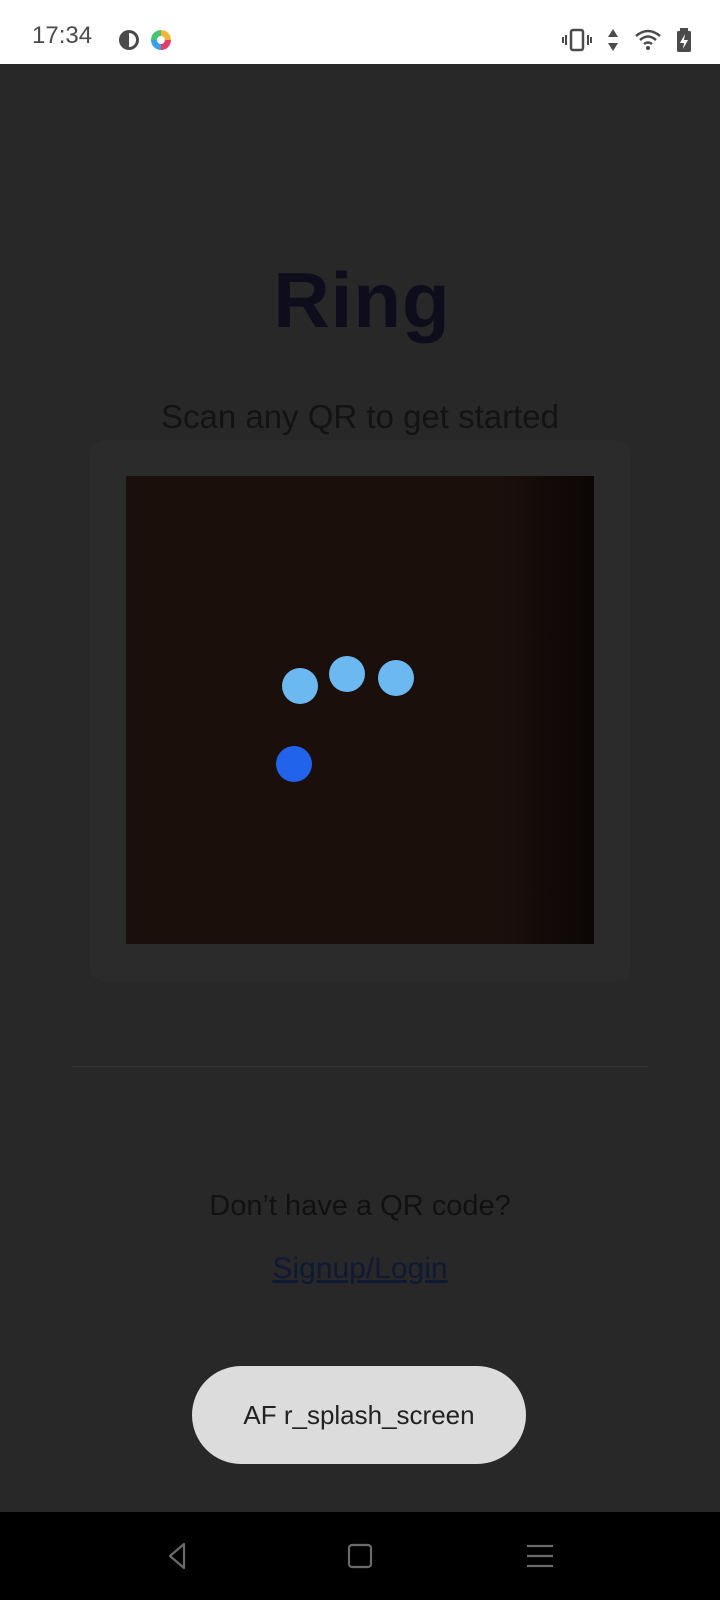 The height and width of the screenshot is (1600, 720). What do you see at coordinates (129, 40) in the screenshot?
I see `circle-app-icon` at bounding box center [129, 40].